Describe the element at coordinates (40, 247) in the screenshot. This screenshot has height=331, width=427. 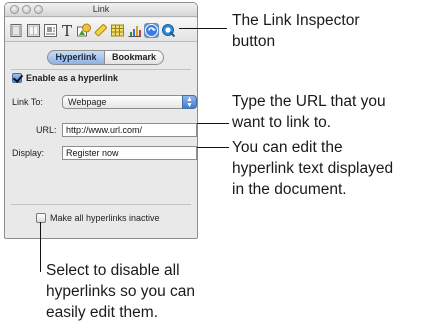
I see `callout-line-inactive` at that location.